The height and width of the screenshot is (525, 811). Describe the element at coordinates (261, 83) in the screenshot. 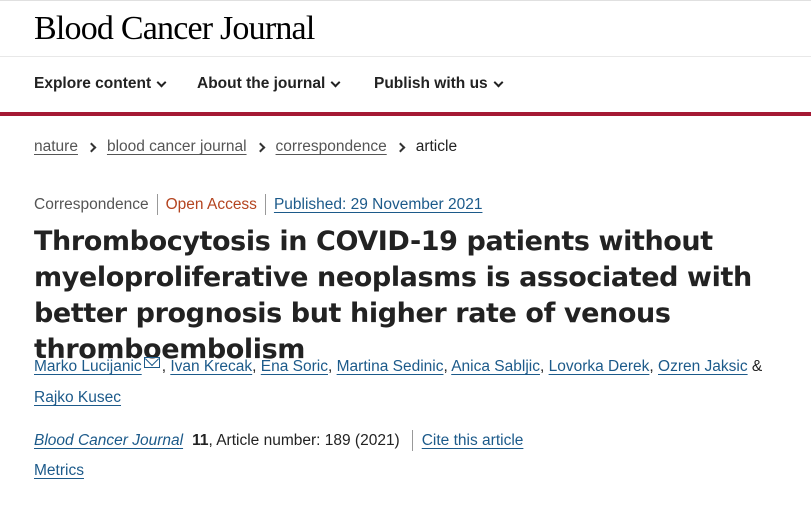

I see `nav-label: About the journal` at that location.